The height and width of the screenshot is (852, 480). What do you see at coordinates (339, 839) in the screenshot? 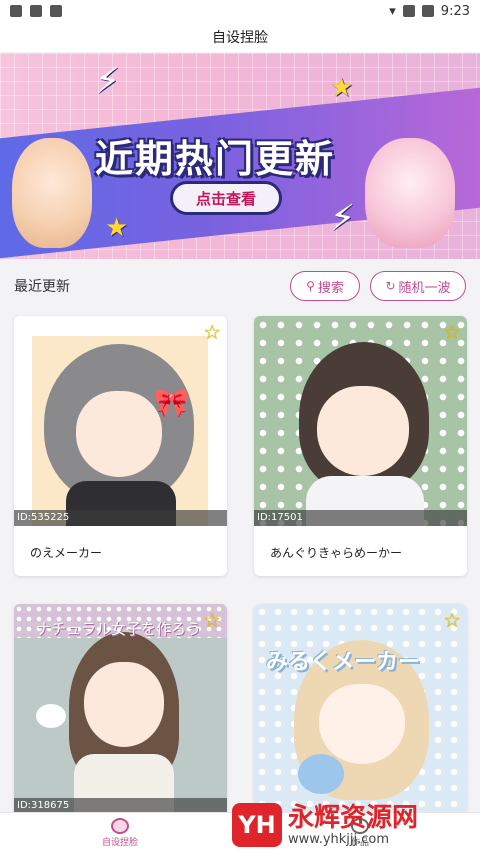
I see `watermark-url: www.yhkjjj.com` at bounding box center [339, 839].